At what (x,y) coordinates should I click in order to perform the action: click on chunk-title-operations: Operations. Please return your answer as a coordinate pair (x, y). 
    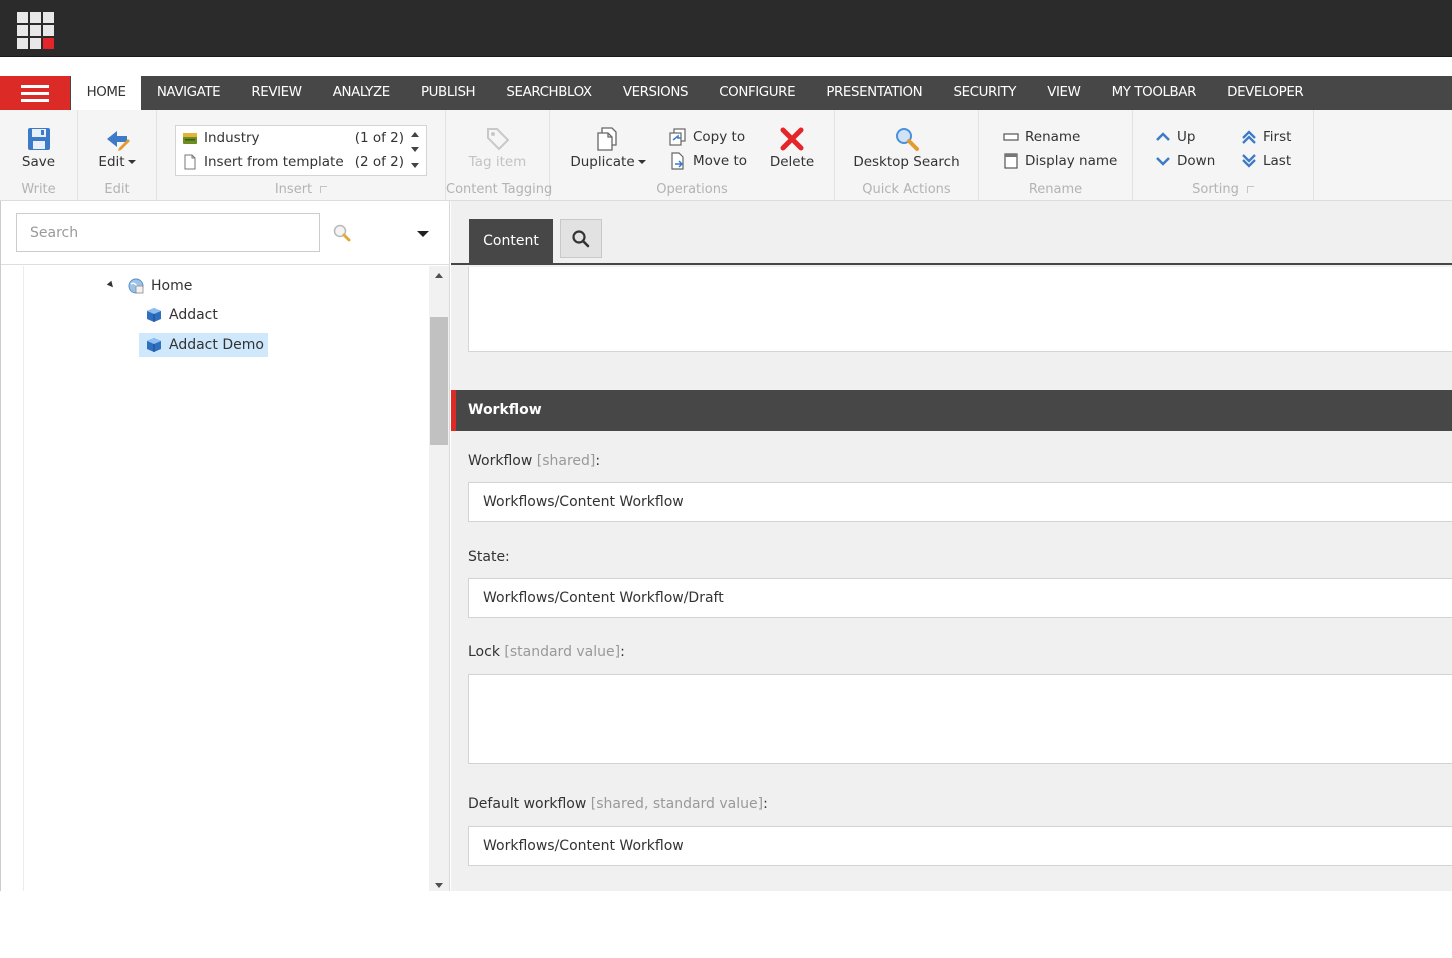
    Looking at the image, I should click on (692, 189).